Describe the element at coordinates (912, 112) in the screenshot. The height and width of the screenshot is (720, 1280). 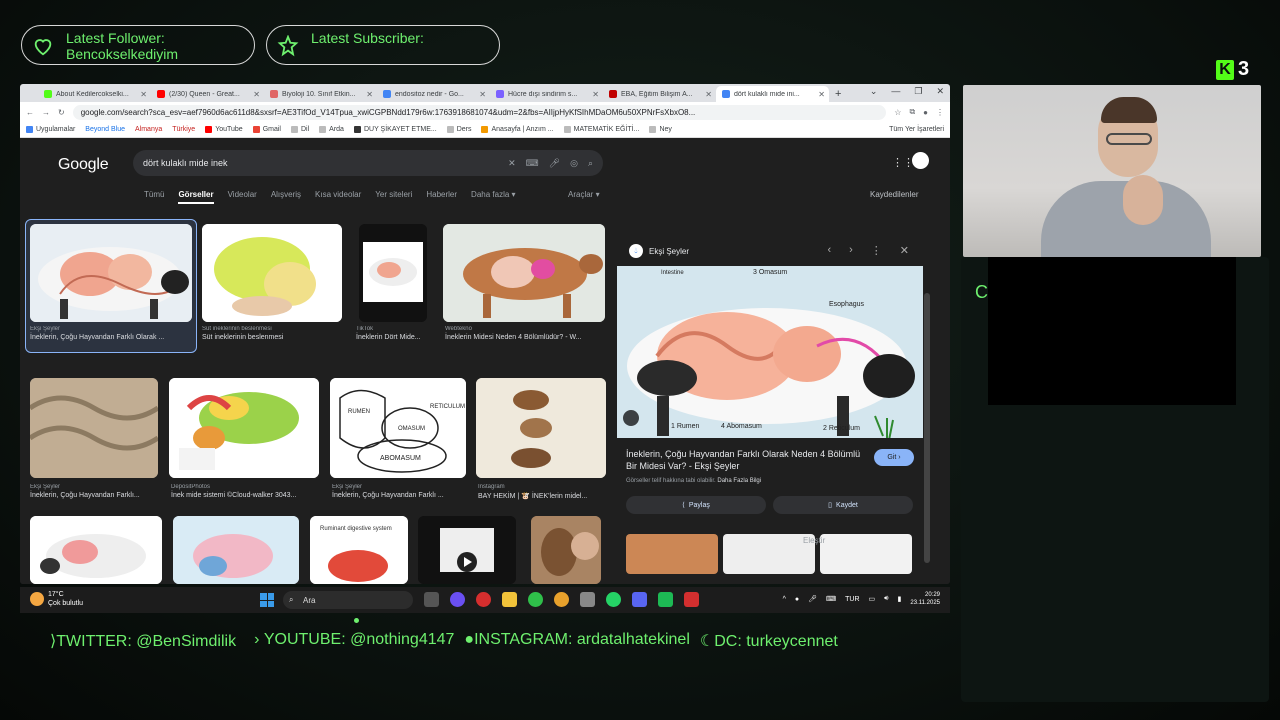
I see `extensions-icon: ⧉` at that location.